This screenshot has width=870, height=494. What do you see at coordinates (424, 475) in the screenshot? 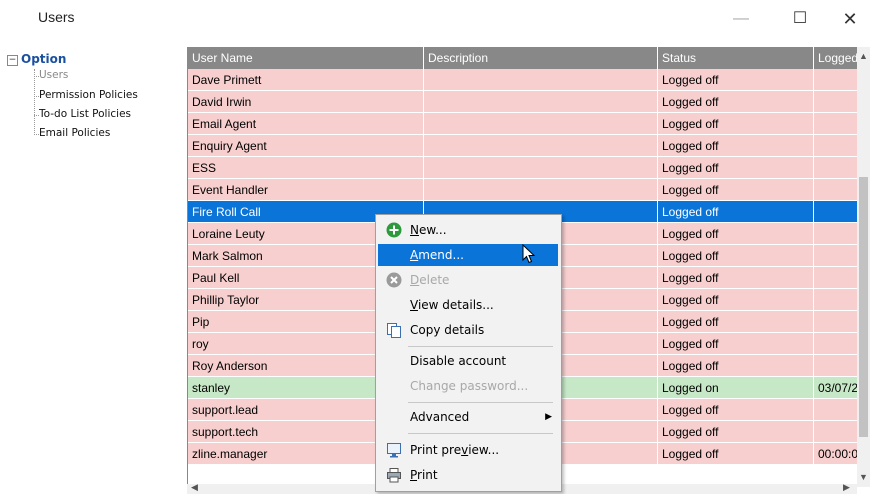
I see `menu-label: Print` at bounding box center [424, 475].